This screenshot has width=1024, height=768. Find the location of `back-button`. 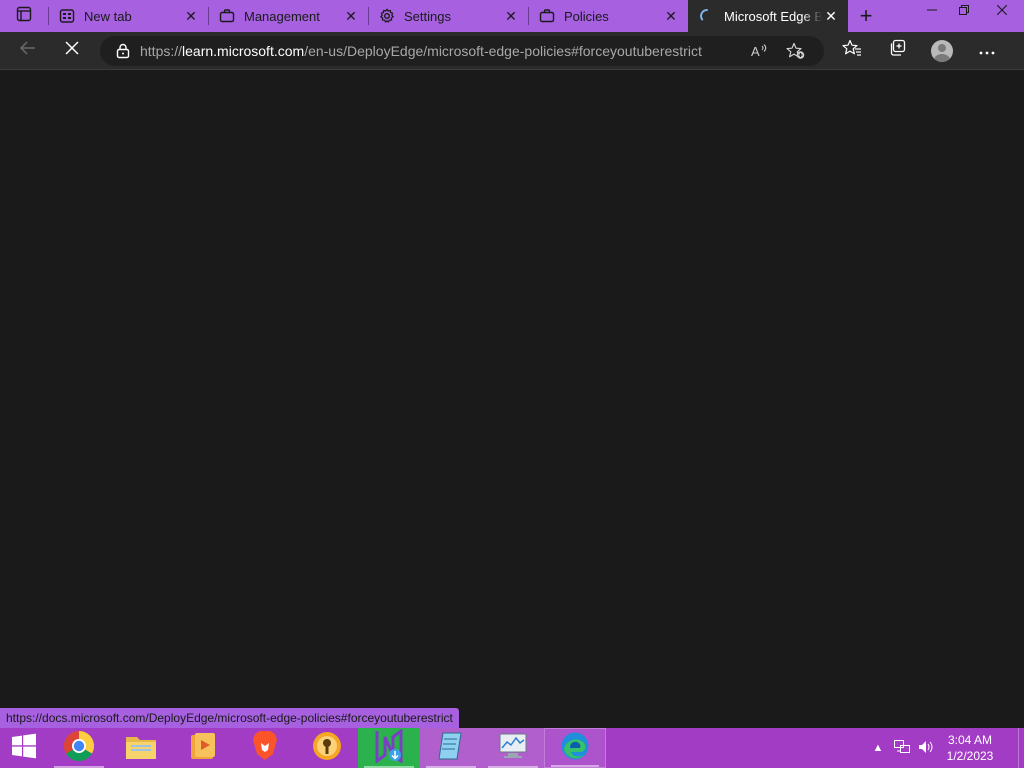

back-button is located at coordinates (28, 51).